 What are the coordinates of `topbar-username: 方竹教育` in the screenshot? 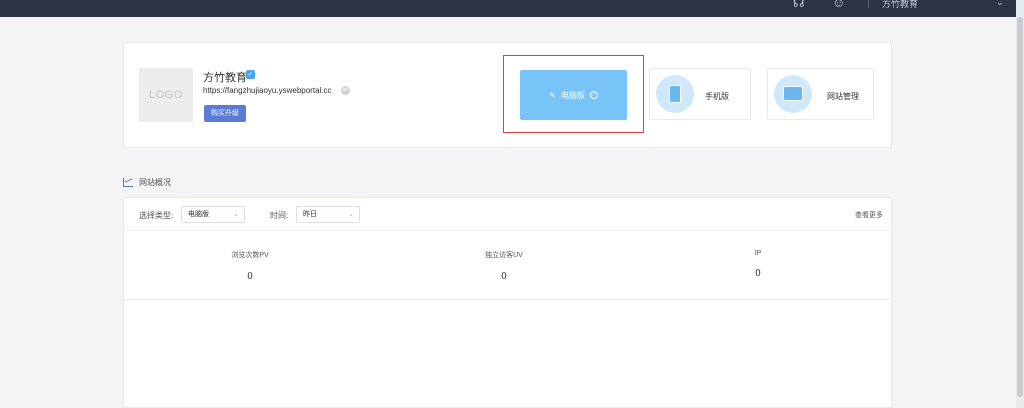 It's located at (900, 5).